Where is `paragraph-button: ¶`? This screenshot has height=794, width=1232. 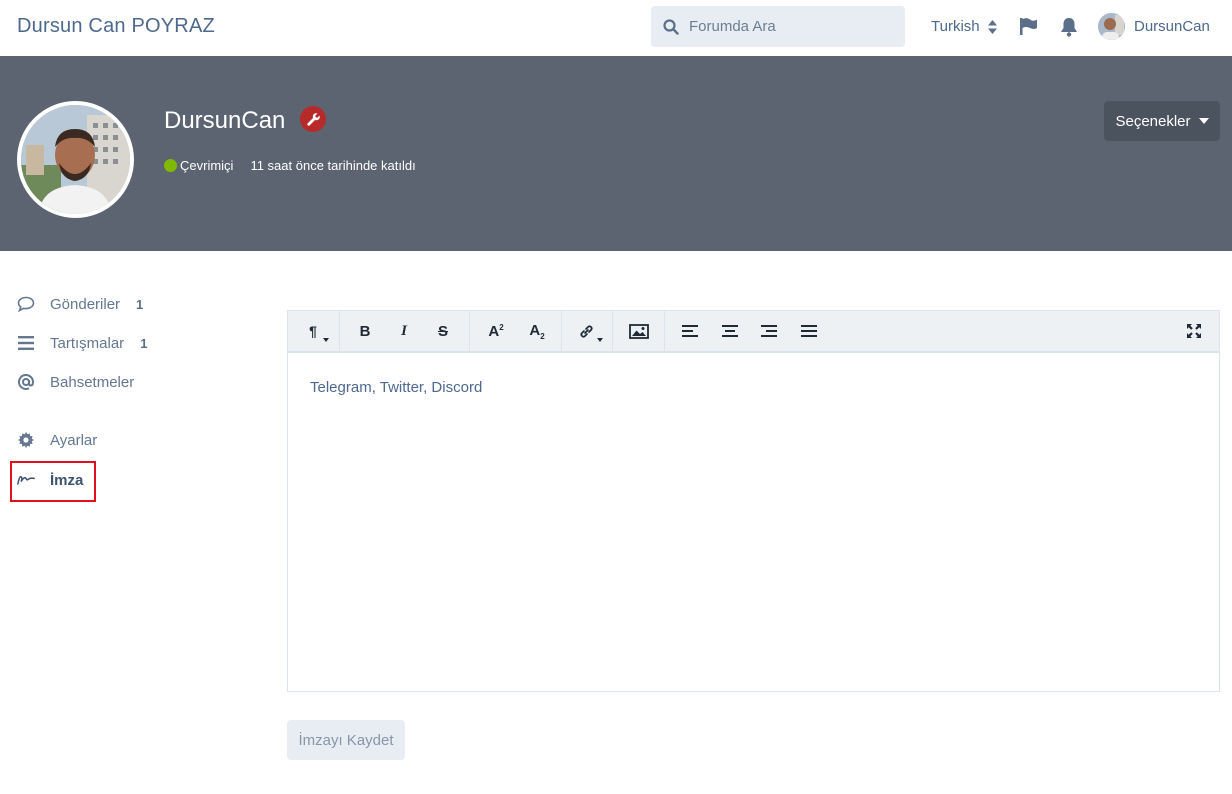 paragraph-button: ¶ is located at coordinates (313, 331).